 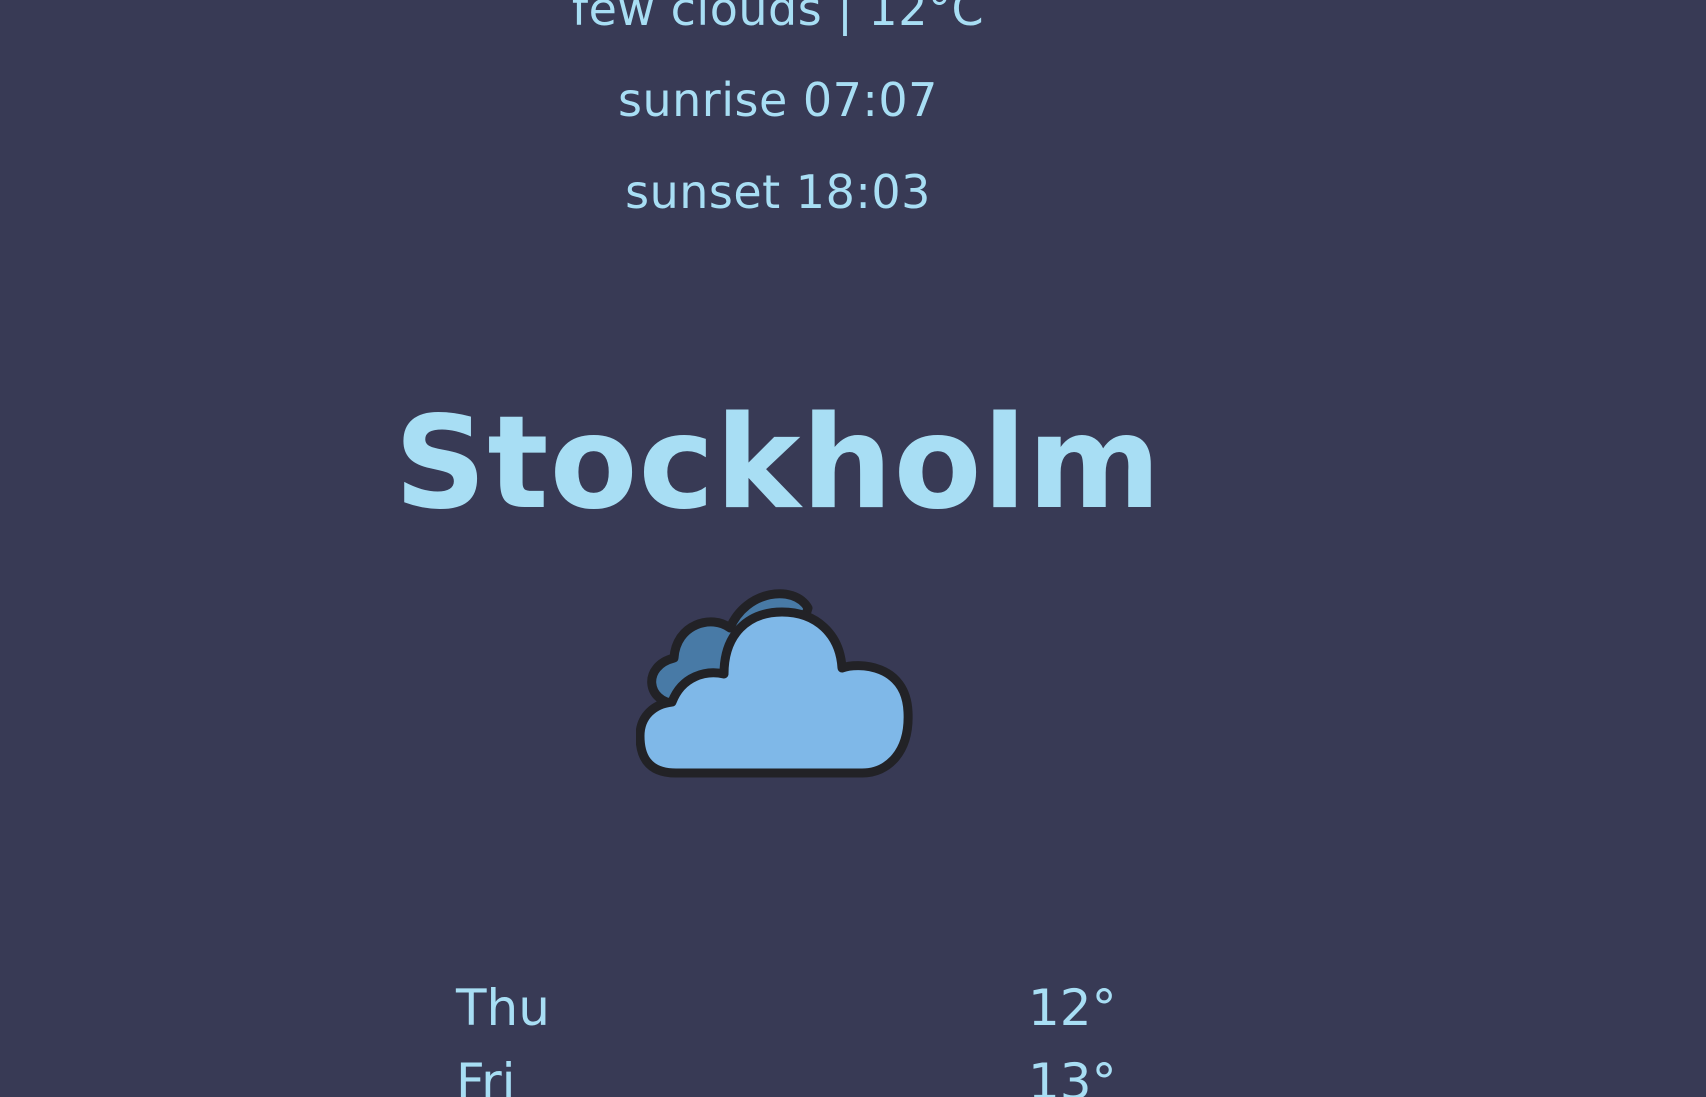 I want to click on sunrise-text: sunrise 07:07, so click(x=778, y=100).